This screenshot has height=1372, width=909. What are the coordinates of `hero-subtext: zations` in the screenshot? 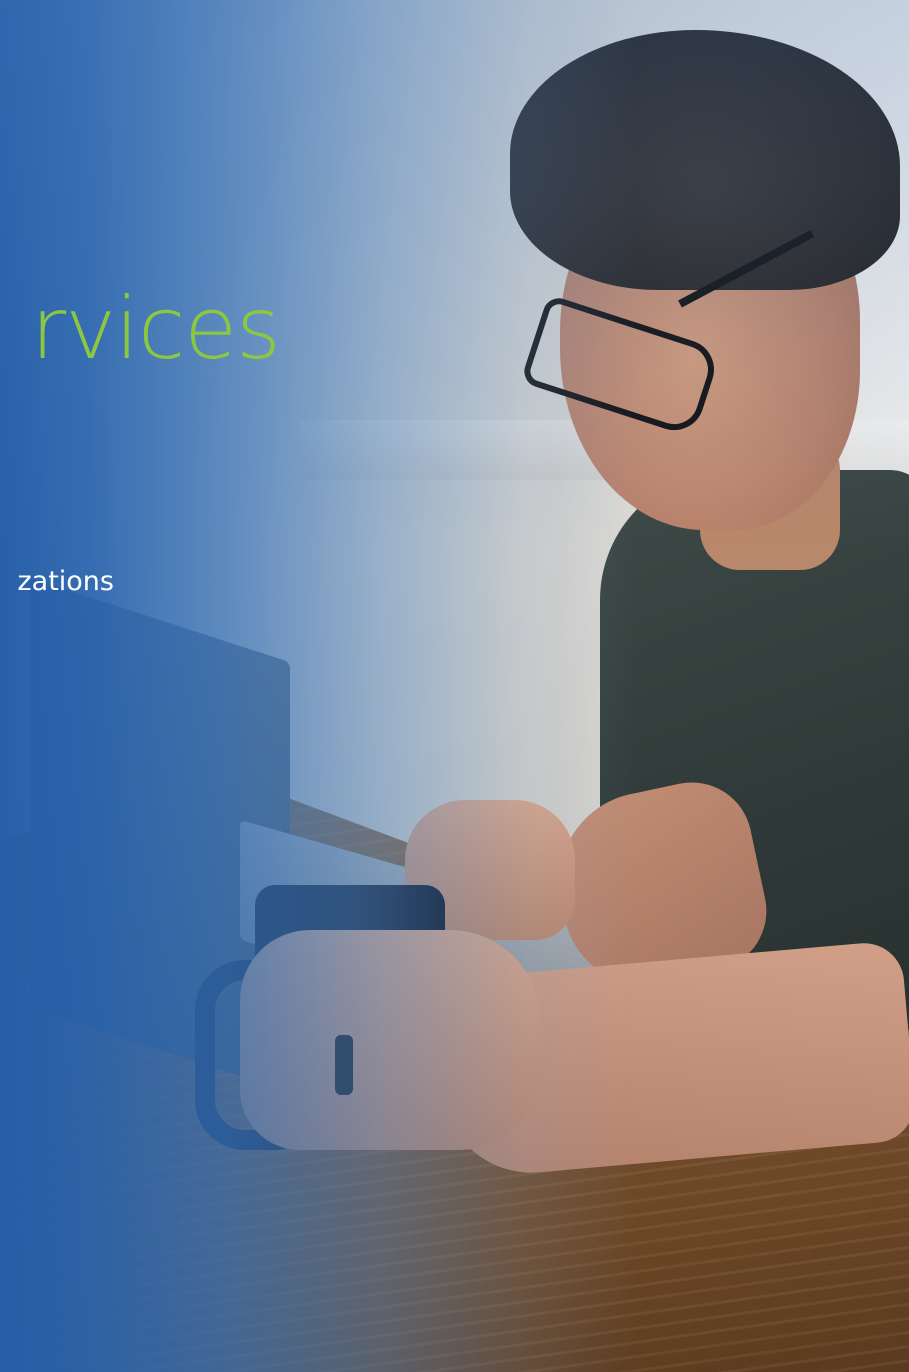 It's located at (65, 581).